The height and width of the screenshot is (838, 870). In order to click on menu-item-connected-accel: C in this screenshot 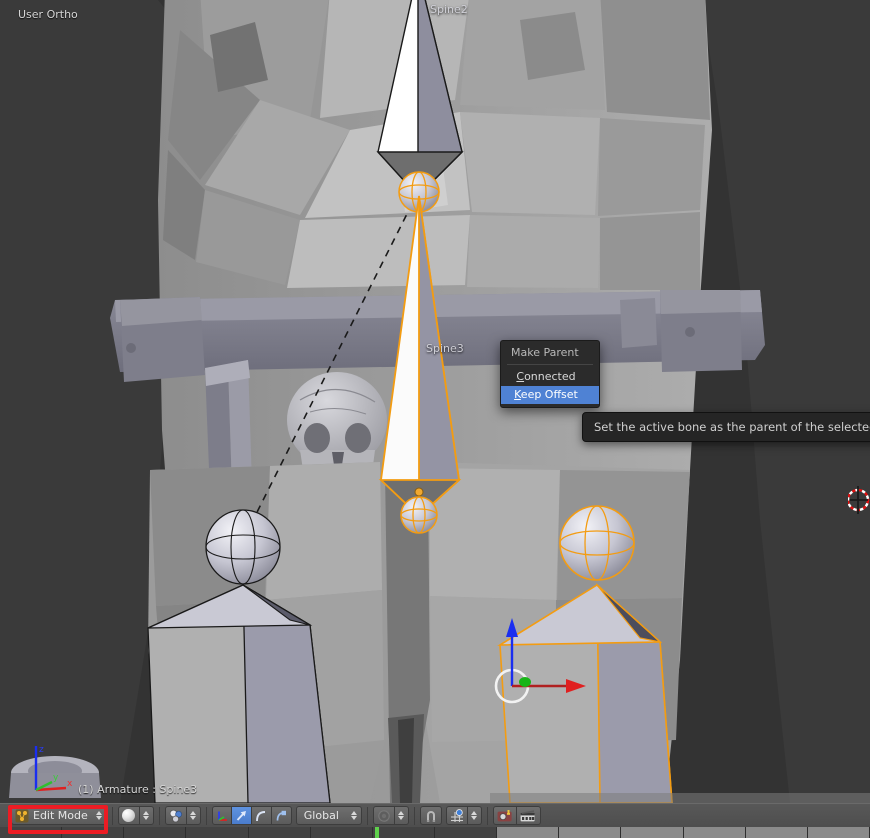, I will do `click(520, 376)`.